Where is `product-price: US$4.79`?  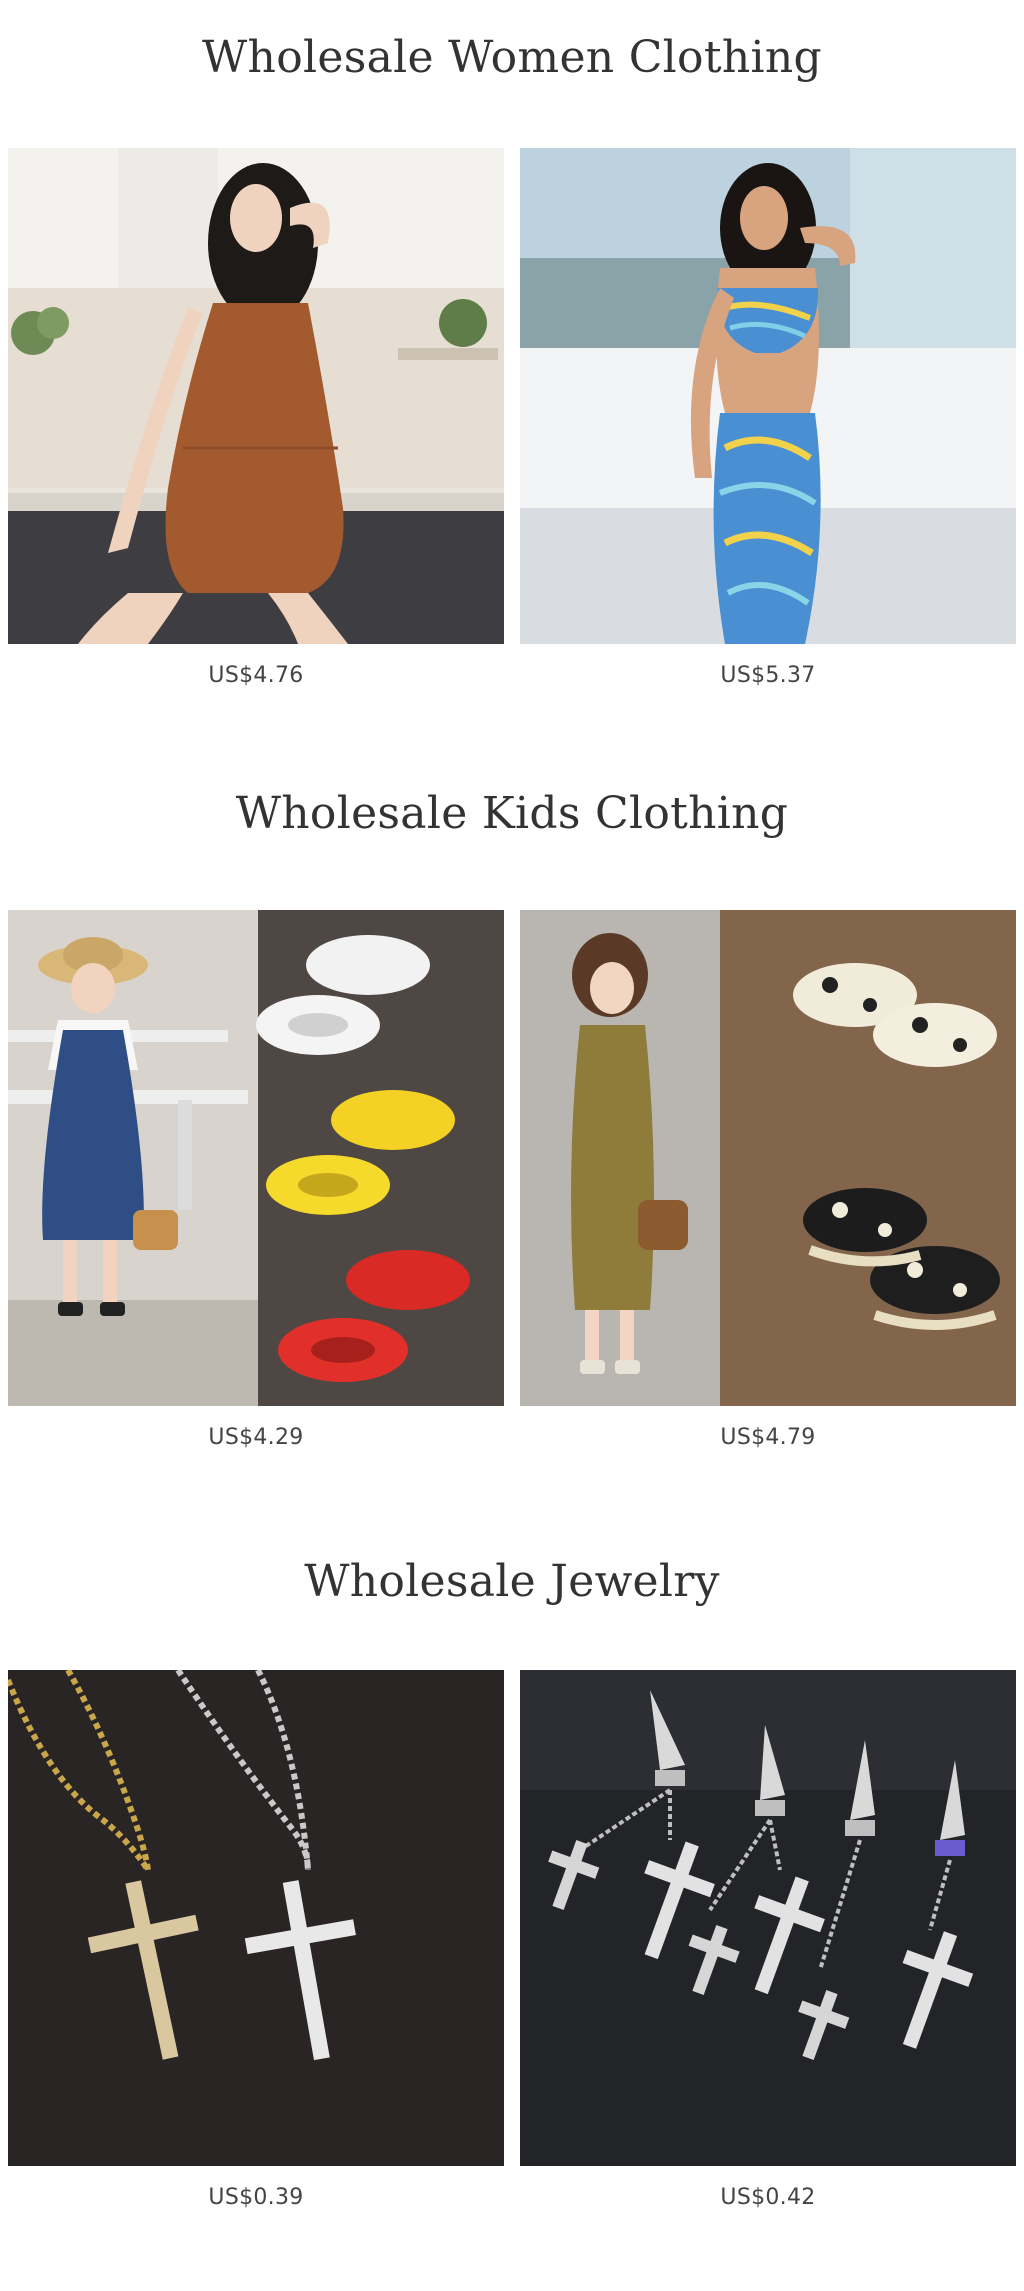 product-price: US$4.79 is located at coordinates (768, 1437).